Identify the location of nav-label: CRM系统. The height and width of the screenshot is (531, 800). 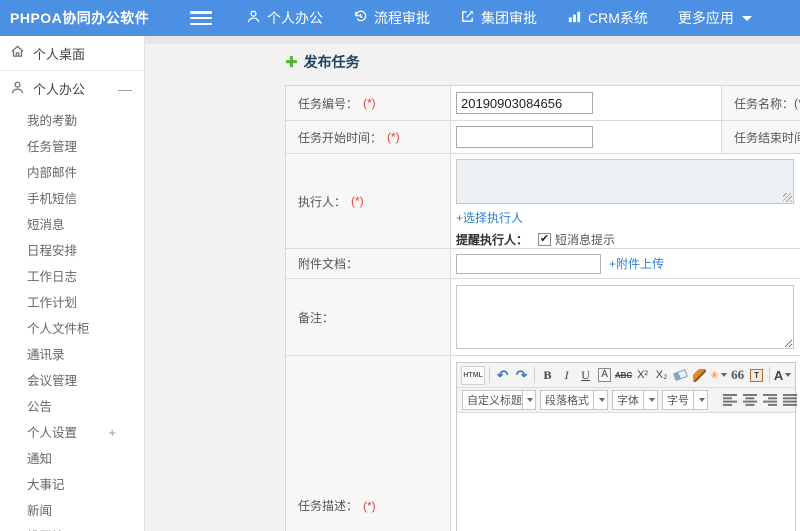
(618, 18).